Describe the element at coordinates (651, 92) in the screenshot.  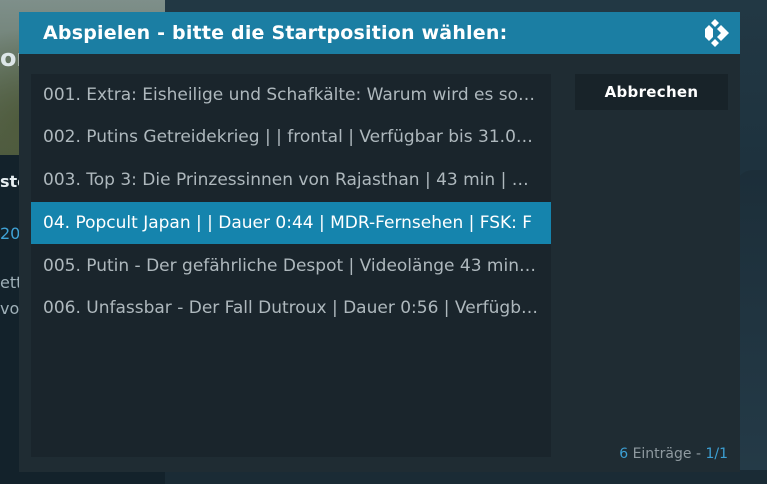
I see `cancel-button: Abbrechen` at that location.